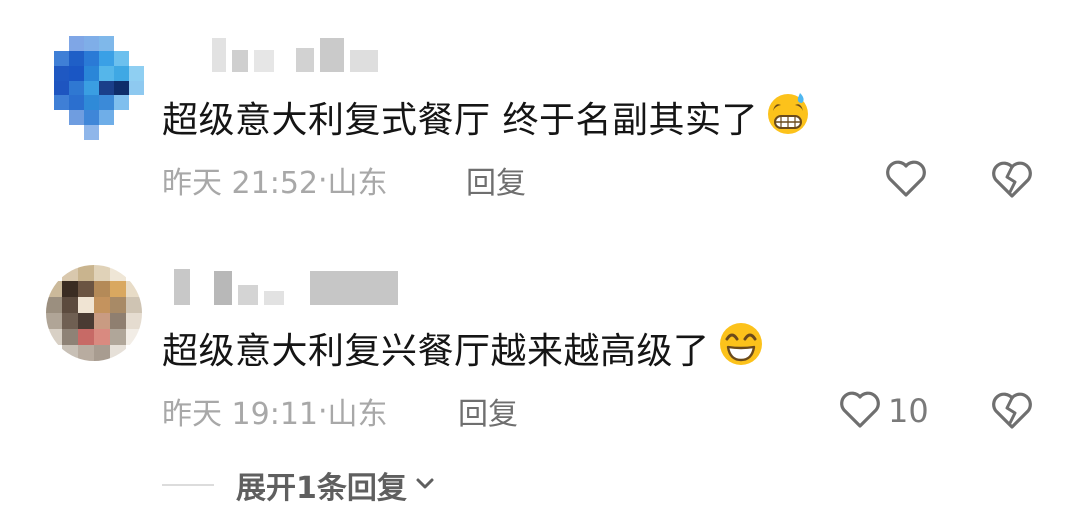 Image resolution: width=1080 pixels, height=530 pixels. What do you see at coordinates (321, 488) in the screenshot?
I see `expand-replies-label: 展开1条回复` at bounding box center [321, 488].